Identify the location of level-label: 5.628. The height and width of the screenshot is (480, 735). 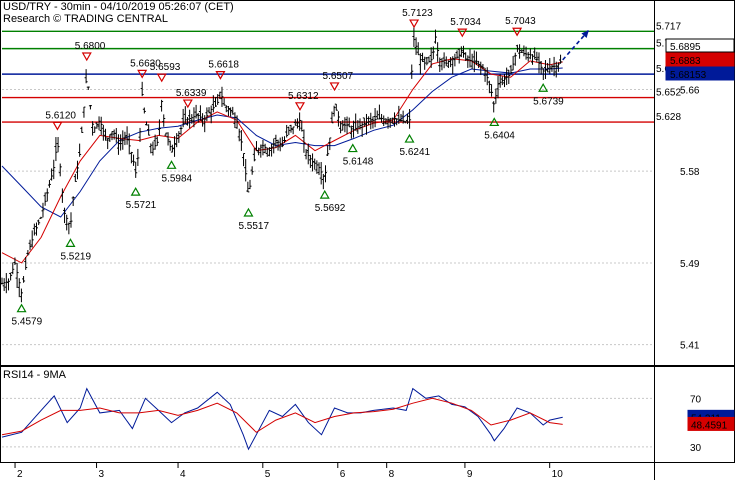
(668, 117).